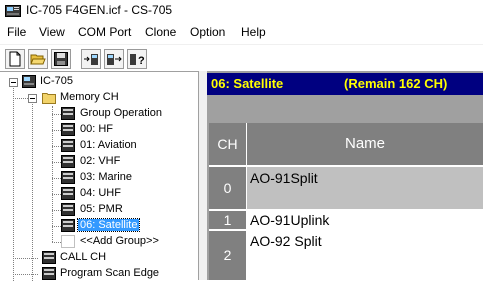  What do you see at coordinates (241, 11) in the screenshot?
I see `title-bar: IC-705 F4GEN.icf - CS-705` at bounding box center [241, 11].